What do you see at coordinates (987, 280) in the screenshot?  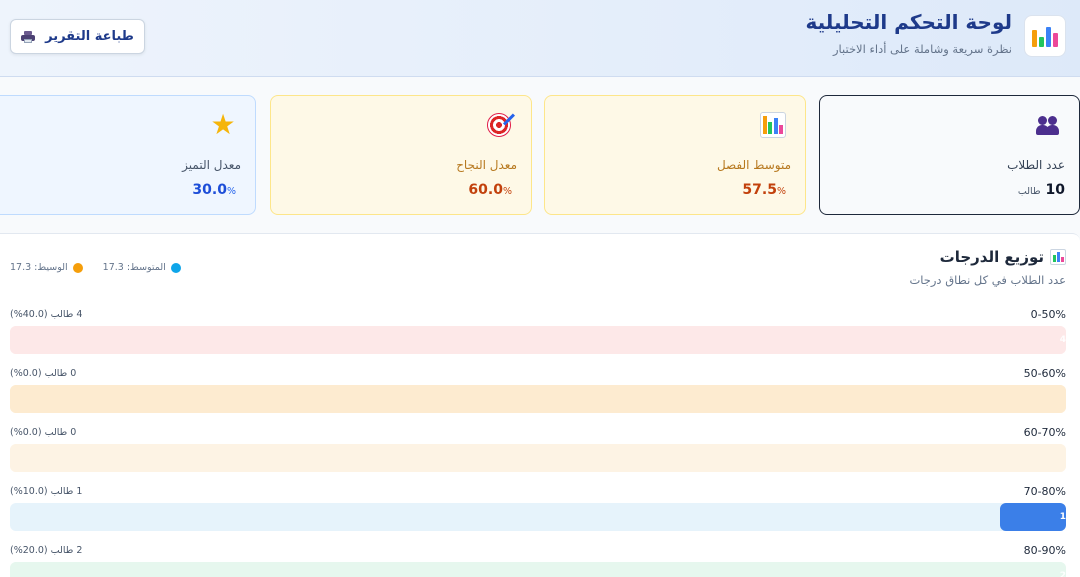 I see `distribution-subtitle: عدد الطلاب في كل نطاق درجات` at bounding box center [987, 280].